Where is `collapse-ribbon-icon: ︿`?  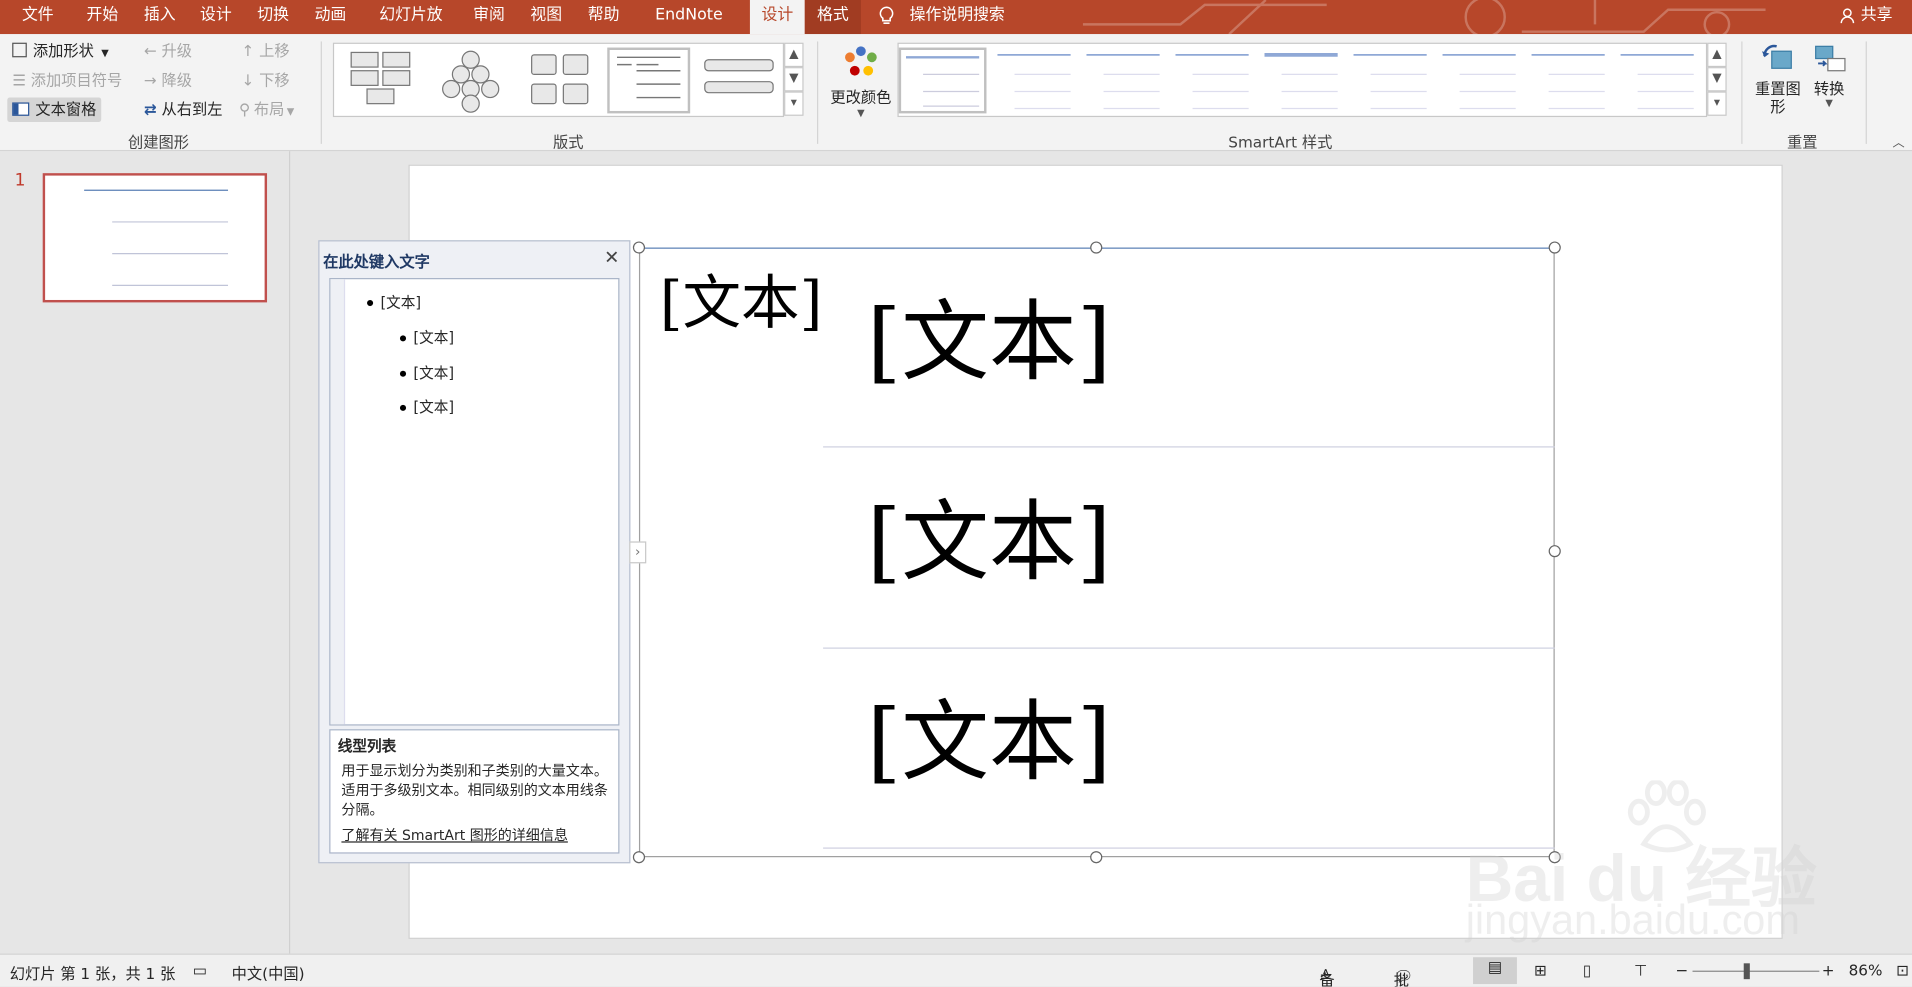 collapse-ribbon-icon: ︿ is located at coordinates (1898, 141).